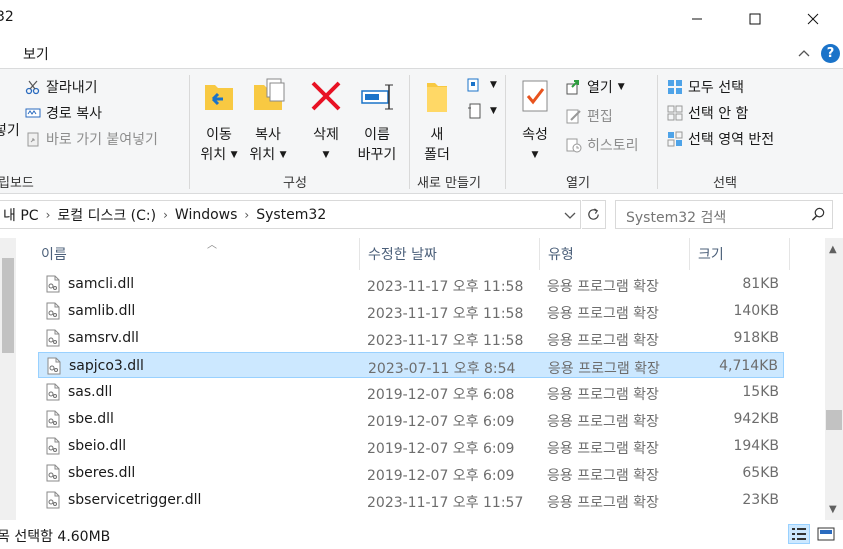  What do you see at coordinates (482, 111) in the screenshot?
I see `easy-access-button: ▼` at bounding box center [482, 111].